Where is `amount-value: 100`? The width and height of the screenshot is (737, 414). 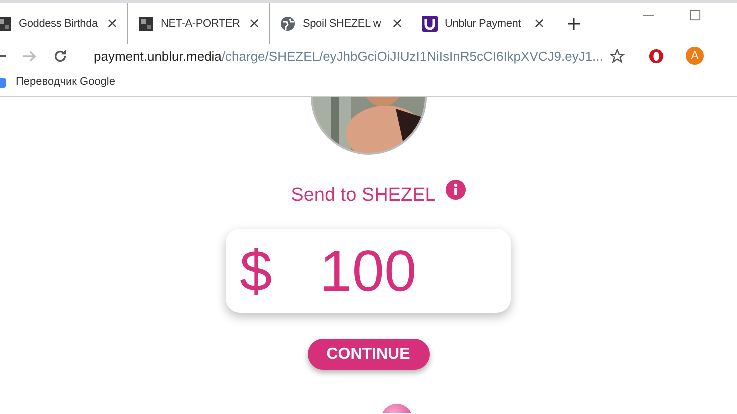 amount-value: 100 is located at coordinates (368, 271).